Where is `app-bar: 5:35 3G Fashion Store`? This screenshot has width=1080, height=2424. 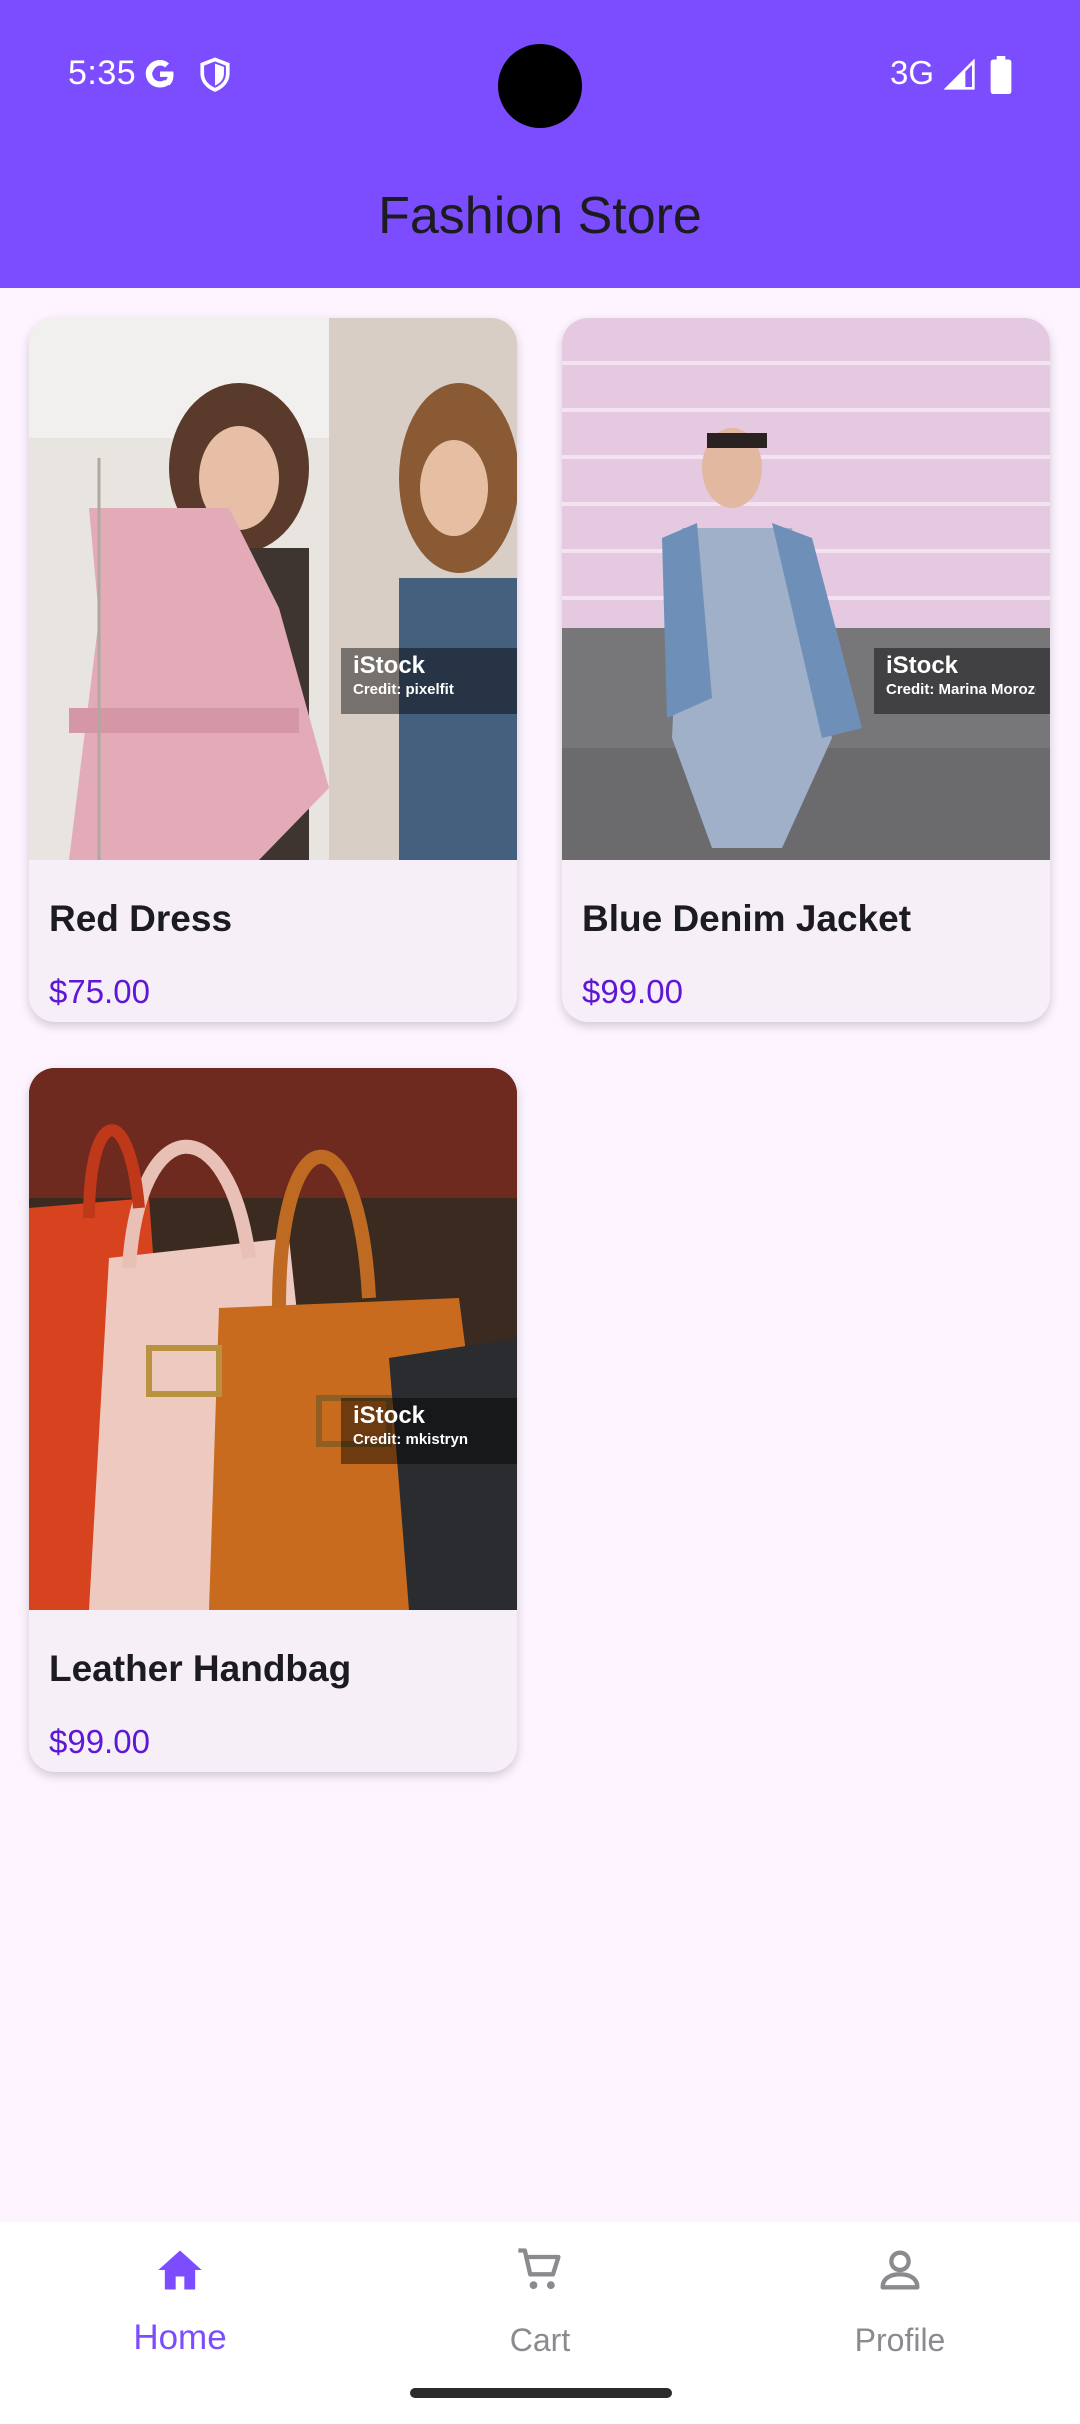 app-bar: 5:35 3G Fashion Store is located at coordinates (540, 144).